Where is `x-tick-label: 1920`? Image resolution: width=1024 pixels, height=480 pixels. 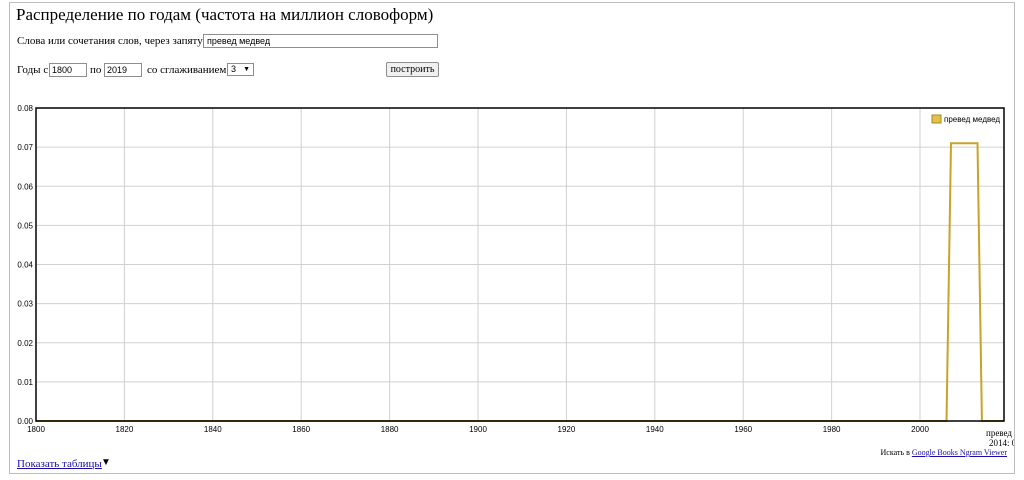
x-tick-label: 1920 is located at coordinates (567, 429).